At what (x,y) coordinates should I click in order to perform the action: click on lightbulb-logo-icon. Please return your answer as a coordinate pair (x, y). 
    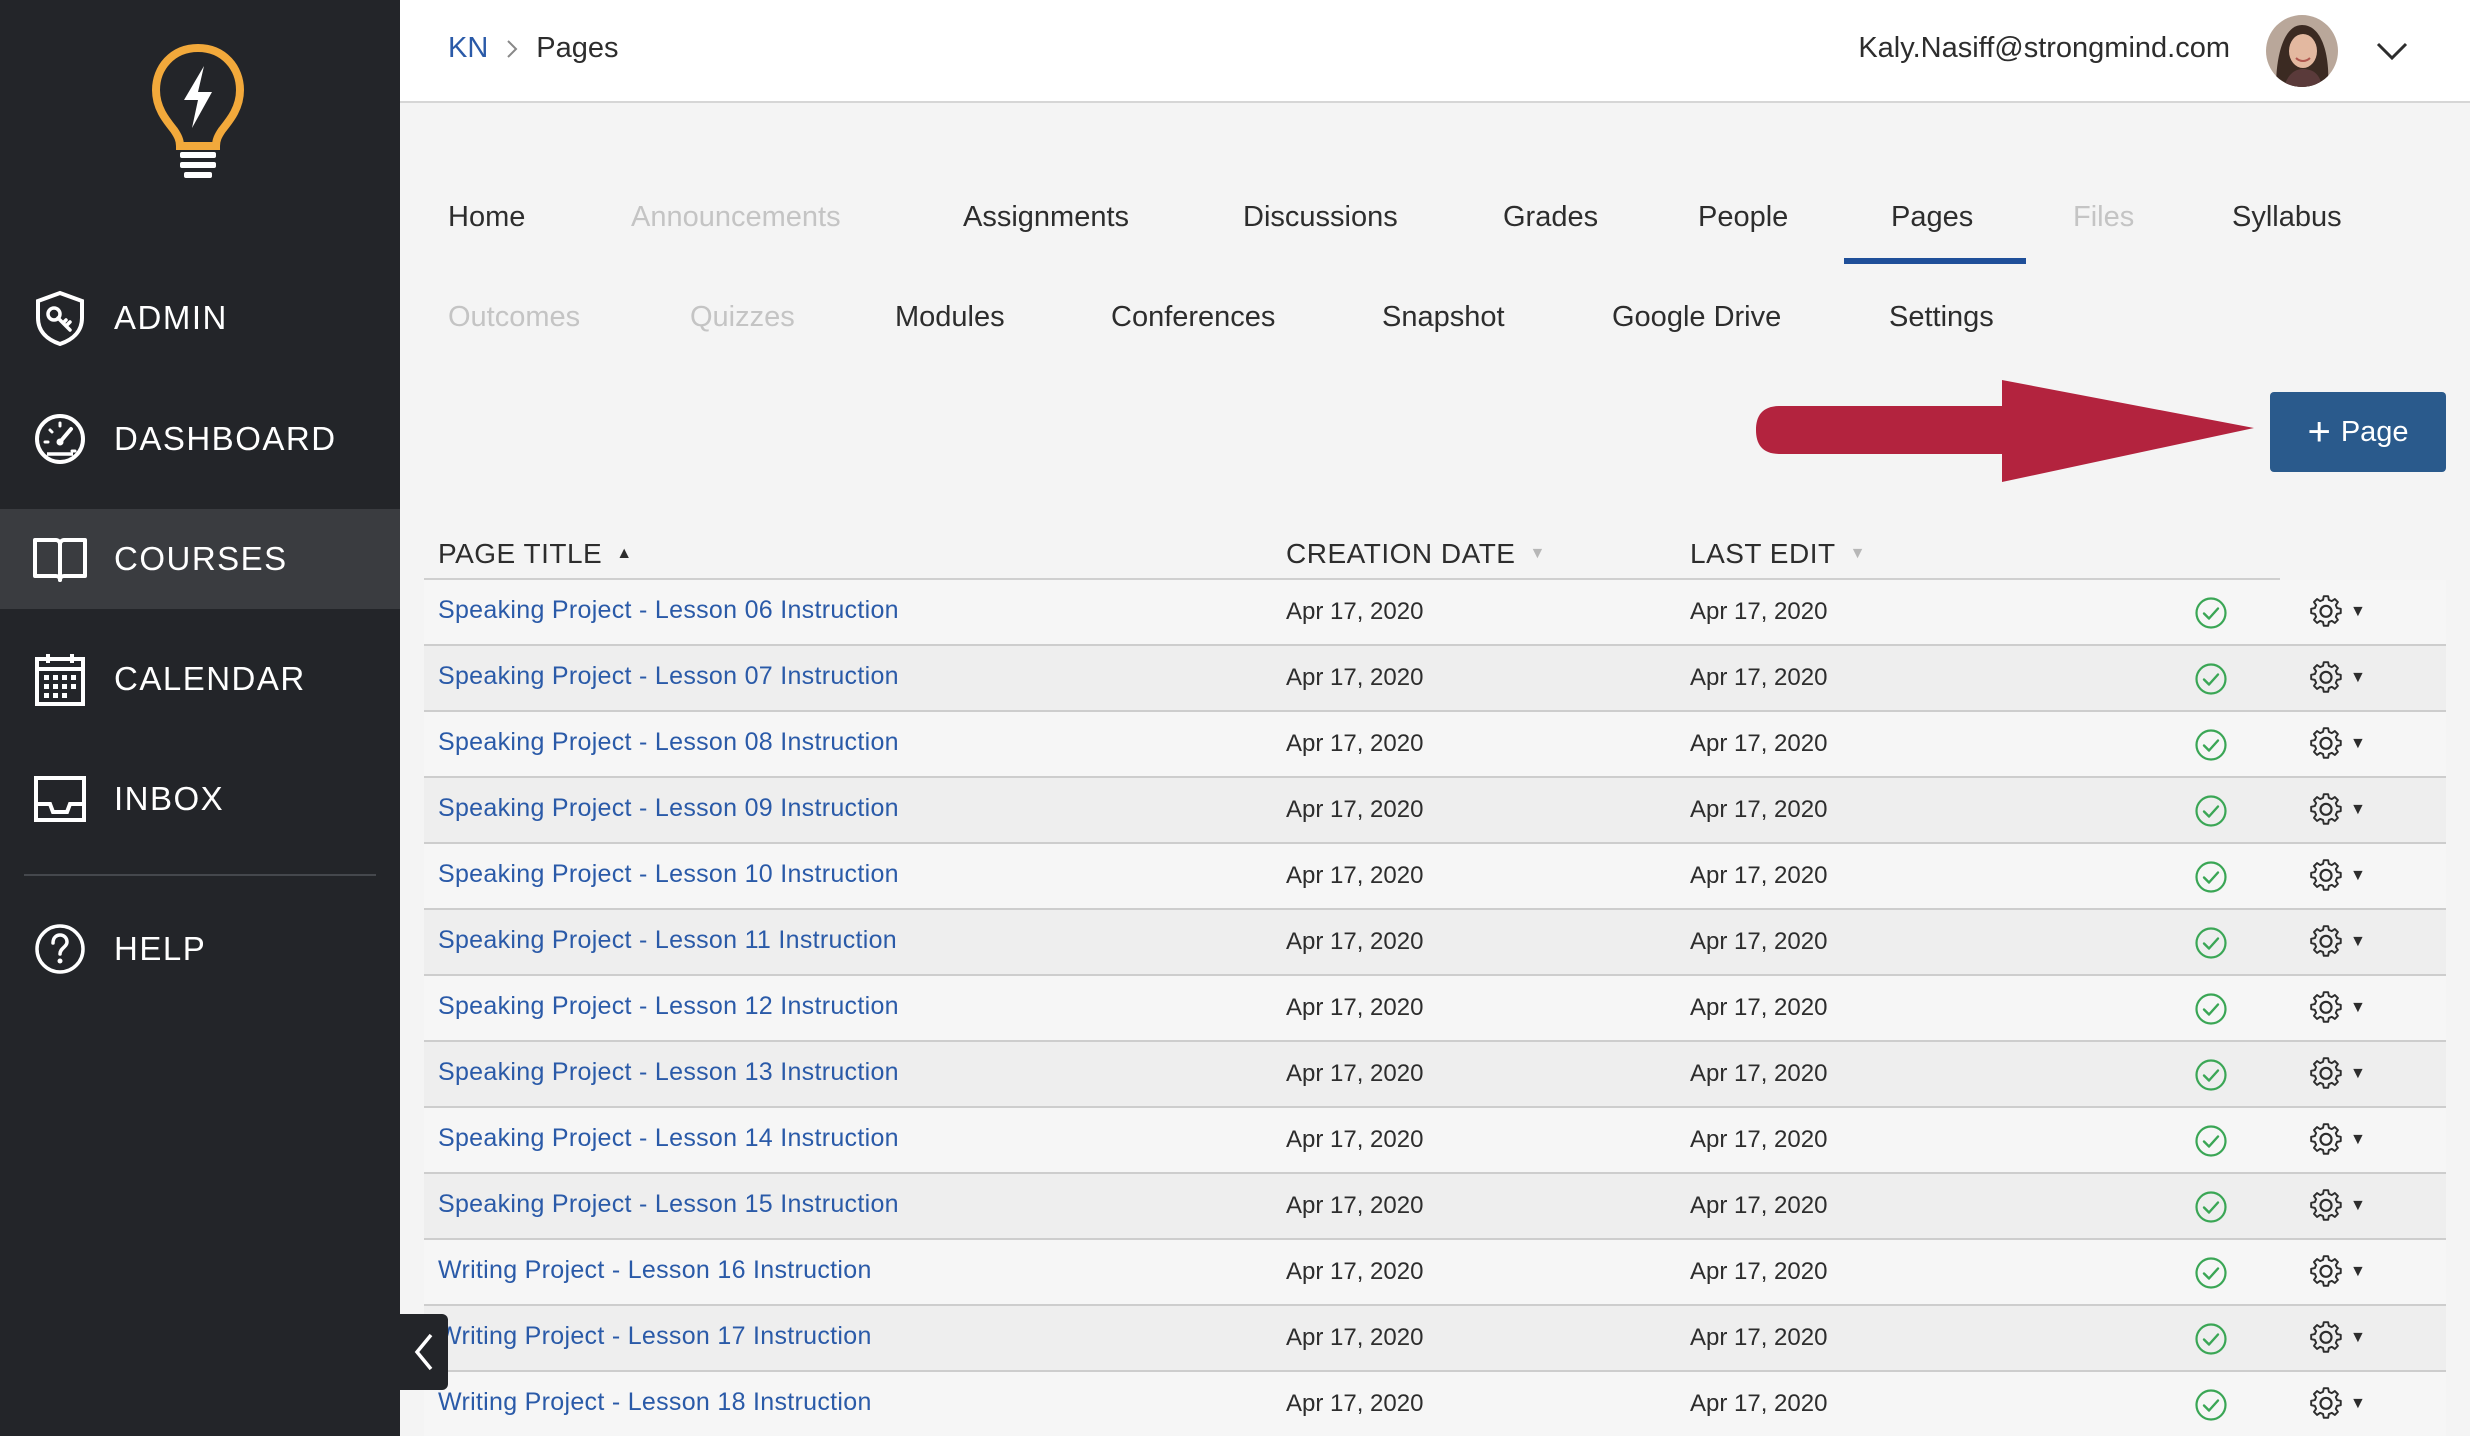
    Looking at the image, I should click on (198, 110).